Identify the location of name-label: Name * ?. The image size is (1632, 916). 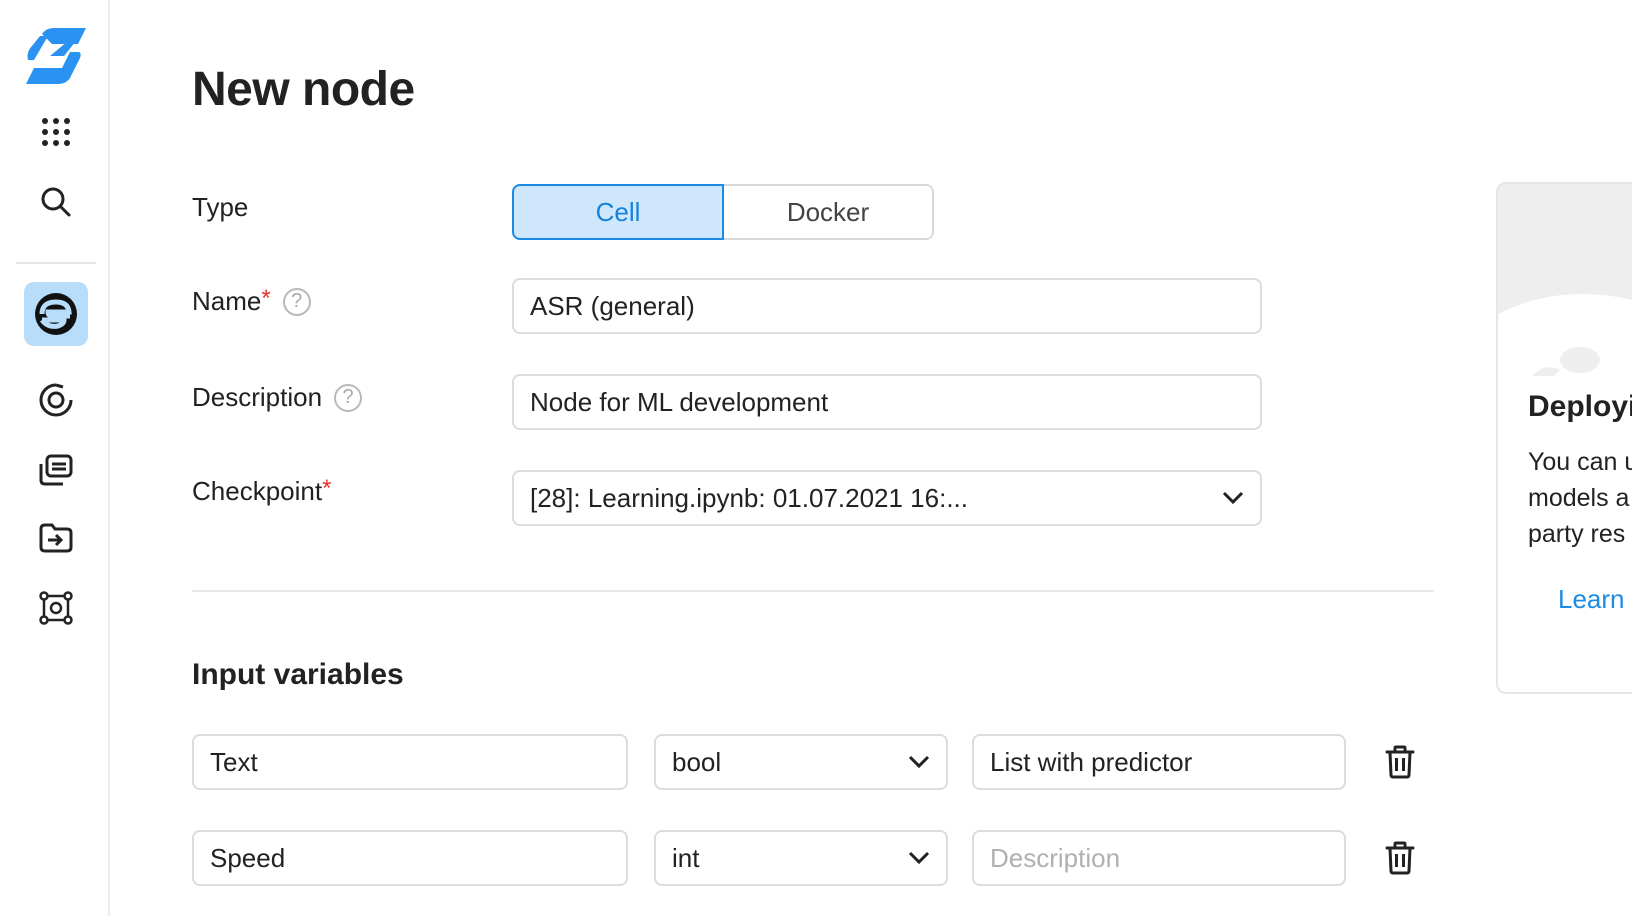
(251, 300).